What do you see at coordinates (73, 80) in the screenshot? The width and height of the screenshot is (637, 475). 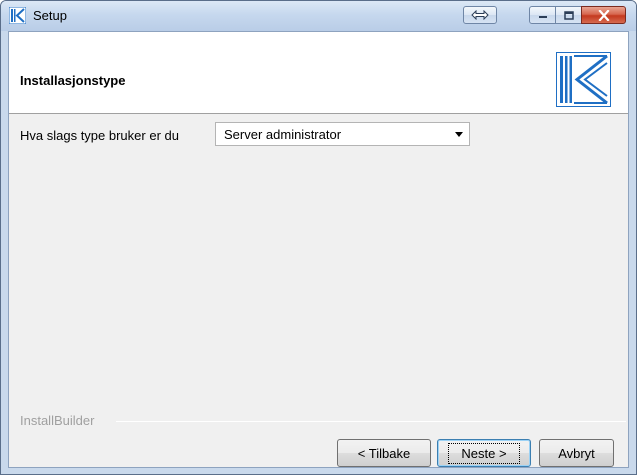 I see `page-title: Installasjonstype` at bounding box center [73, 80].